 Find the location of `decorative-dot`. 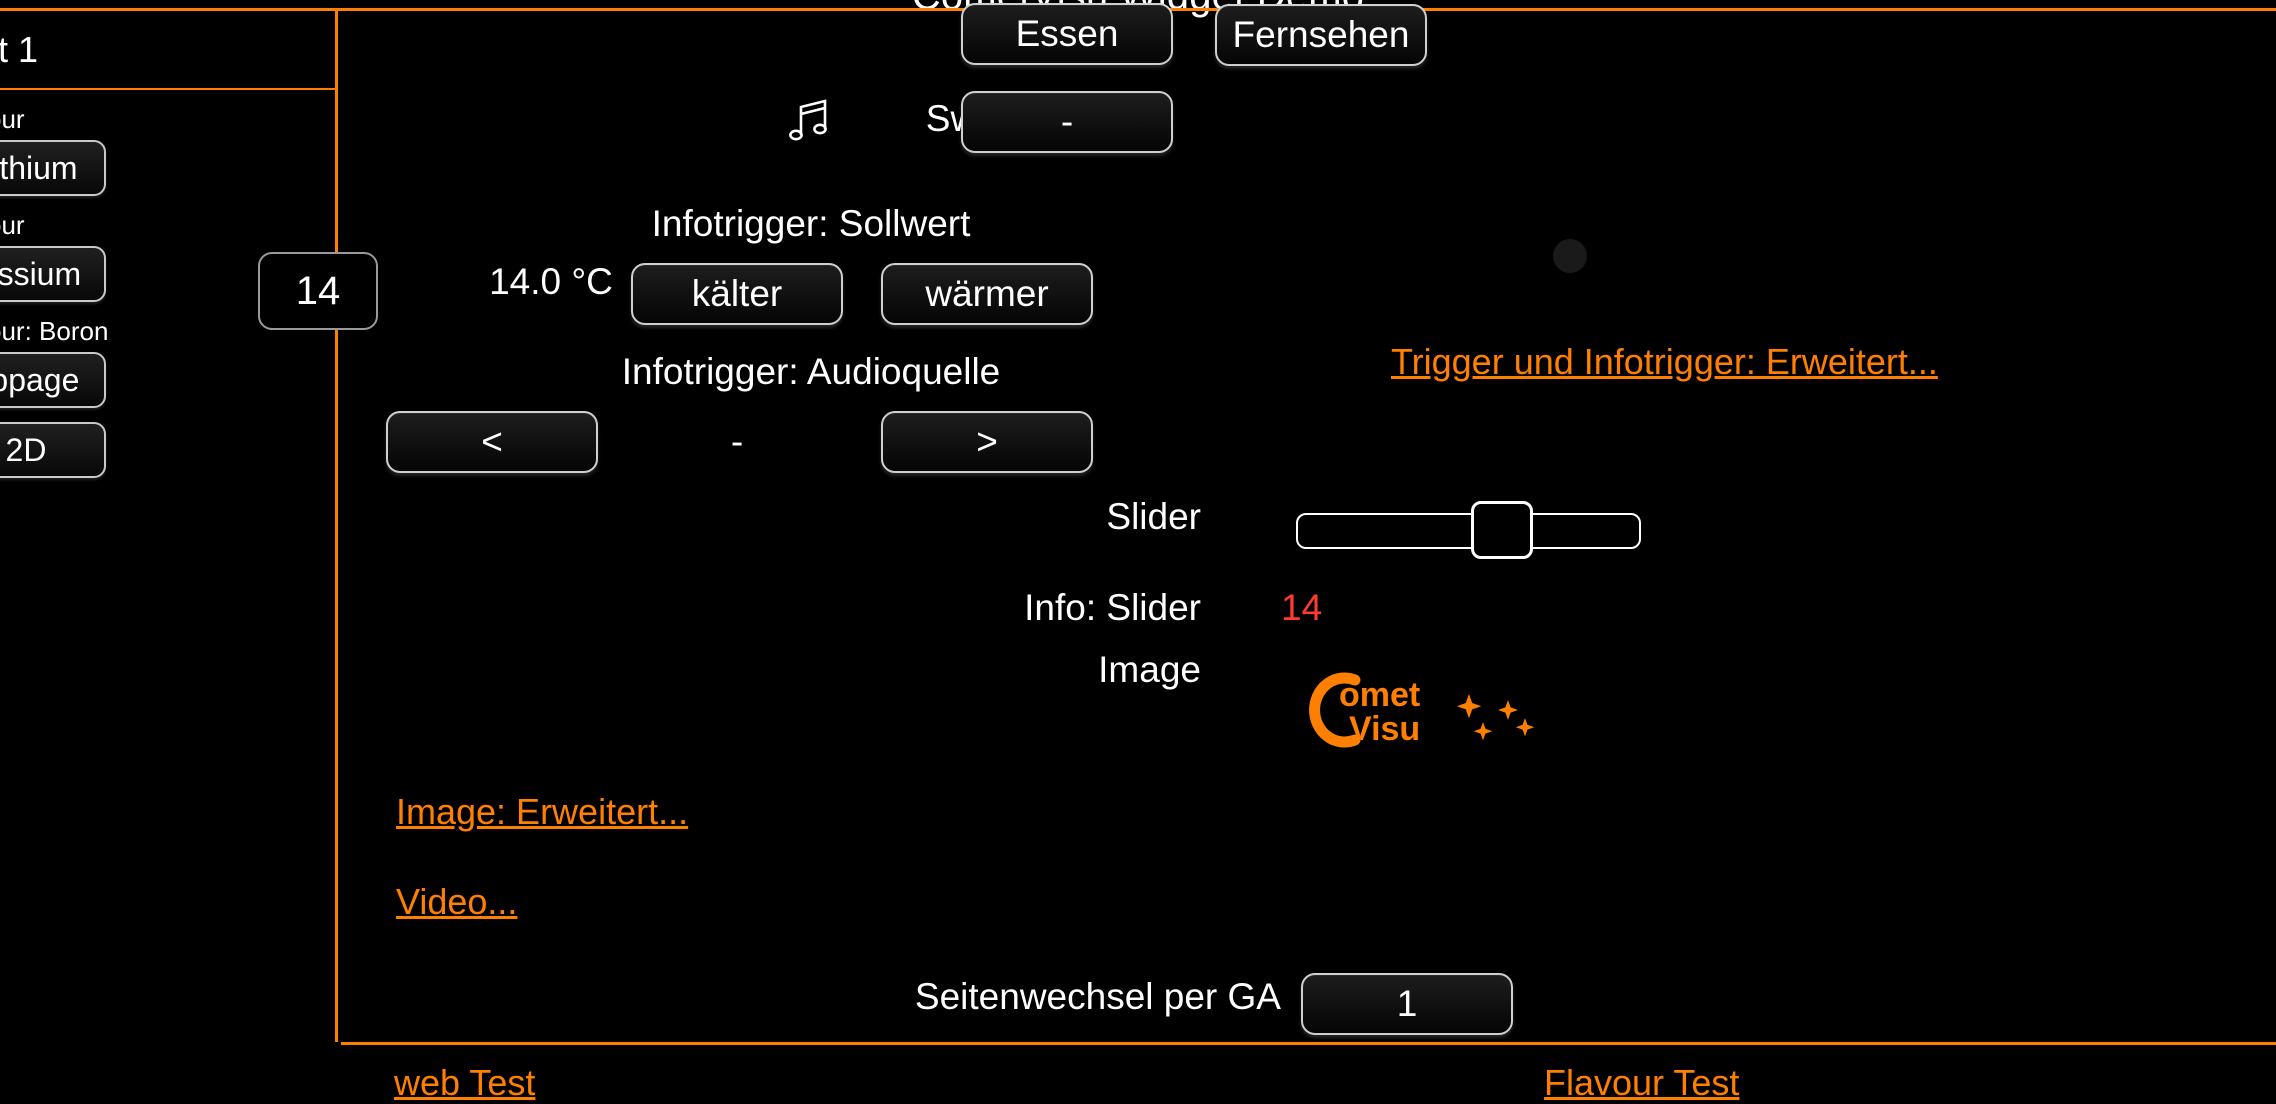

decorative-dot is located at coordinates (1570, 256).